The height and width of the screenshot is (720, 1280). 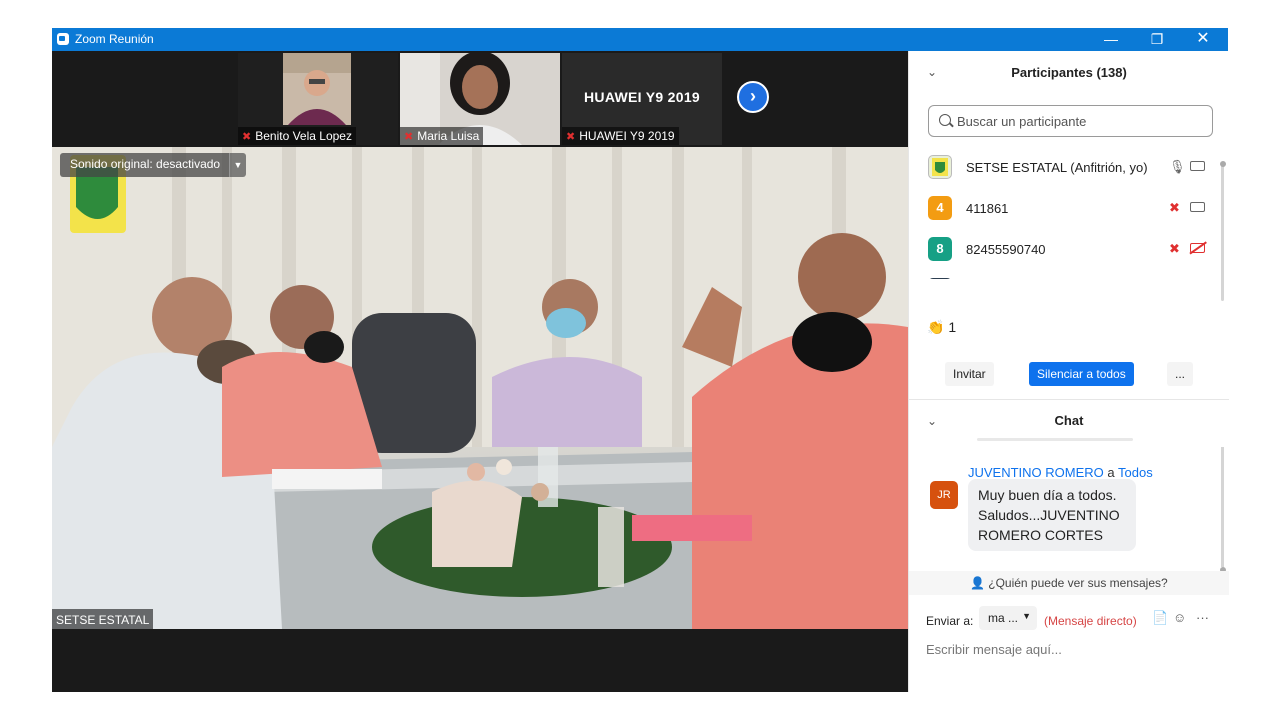 What do you see at coordinates (620, 136) in the screenshot?
I see `thumbnail-name: ✖ HUAWEI Y9 2019` at bounding box center [620, 136].